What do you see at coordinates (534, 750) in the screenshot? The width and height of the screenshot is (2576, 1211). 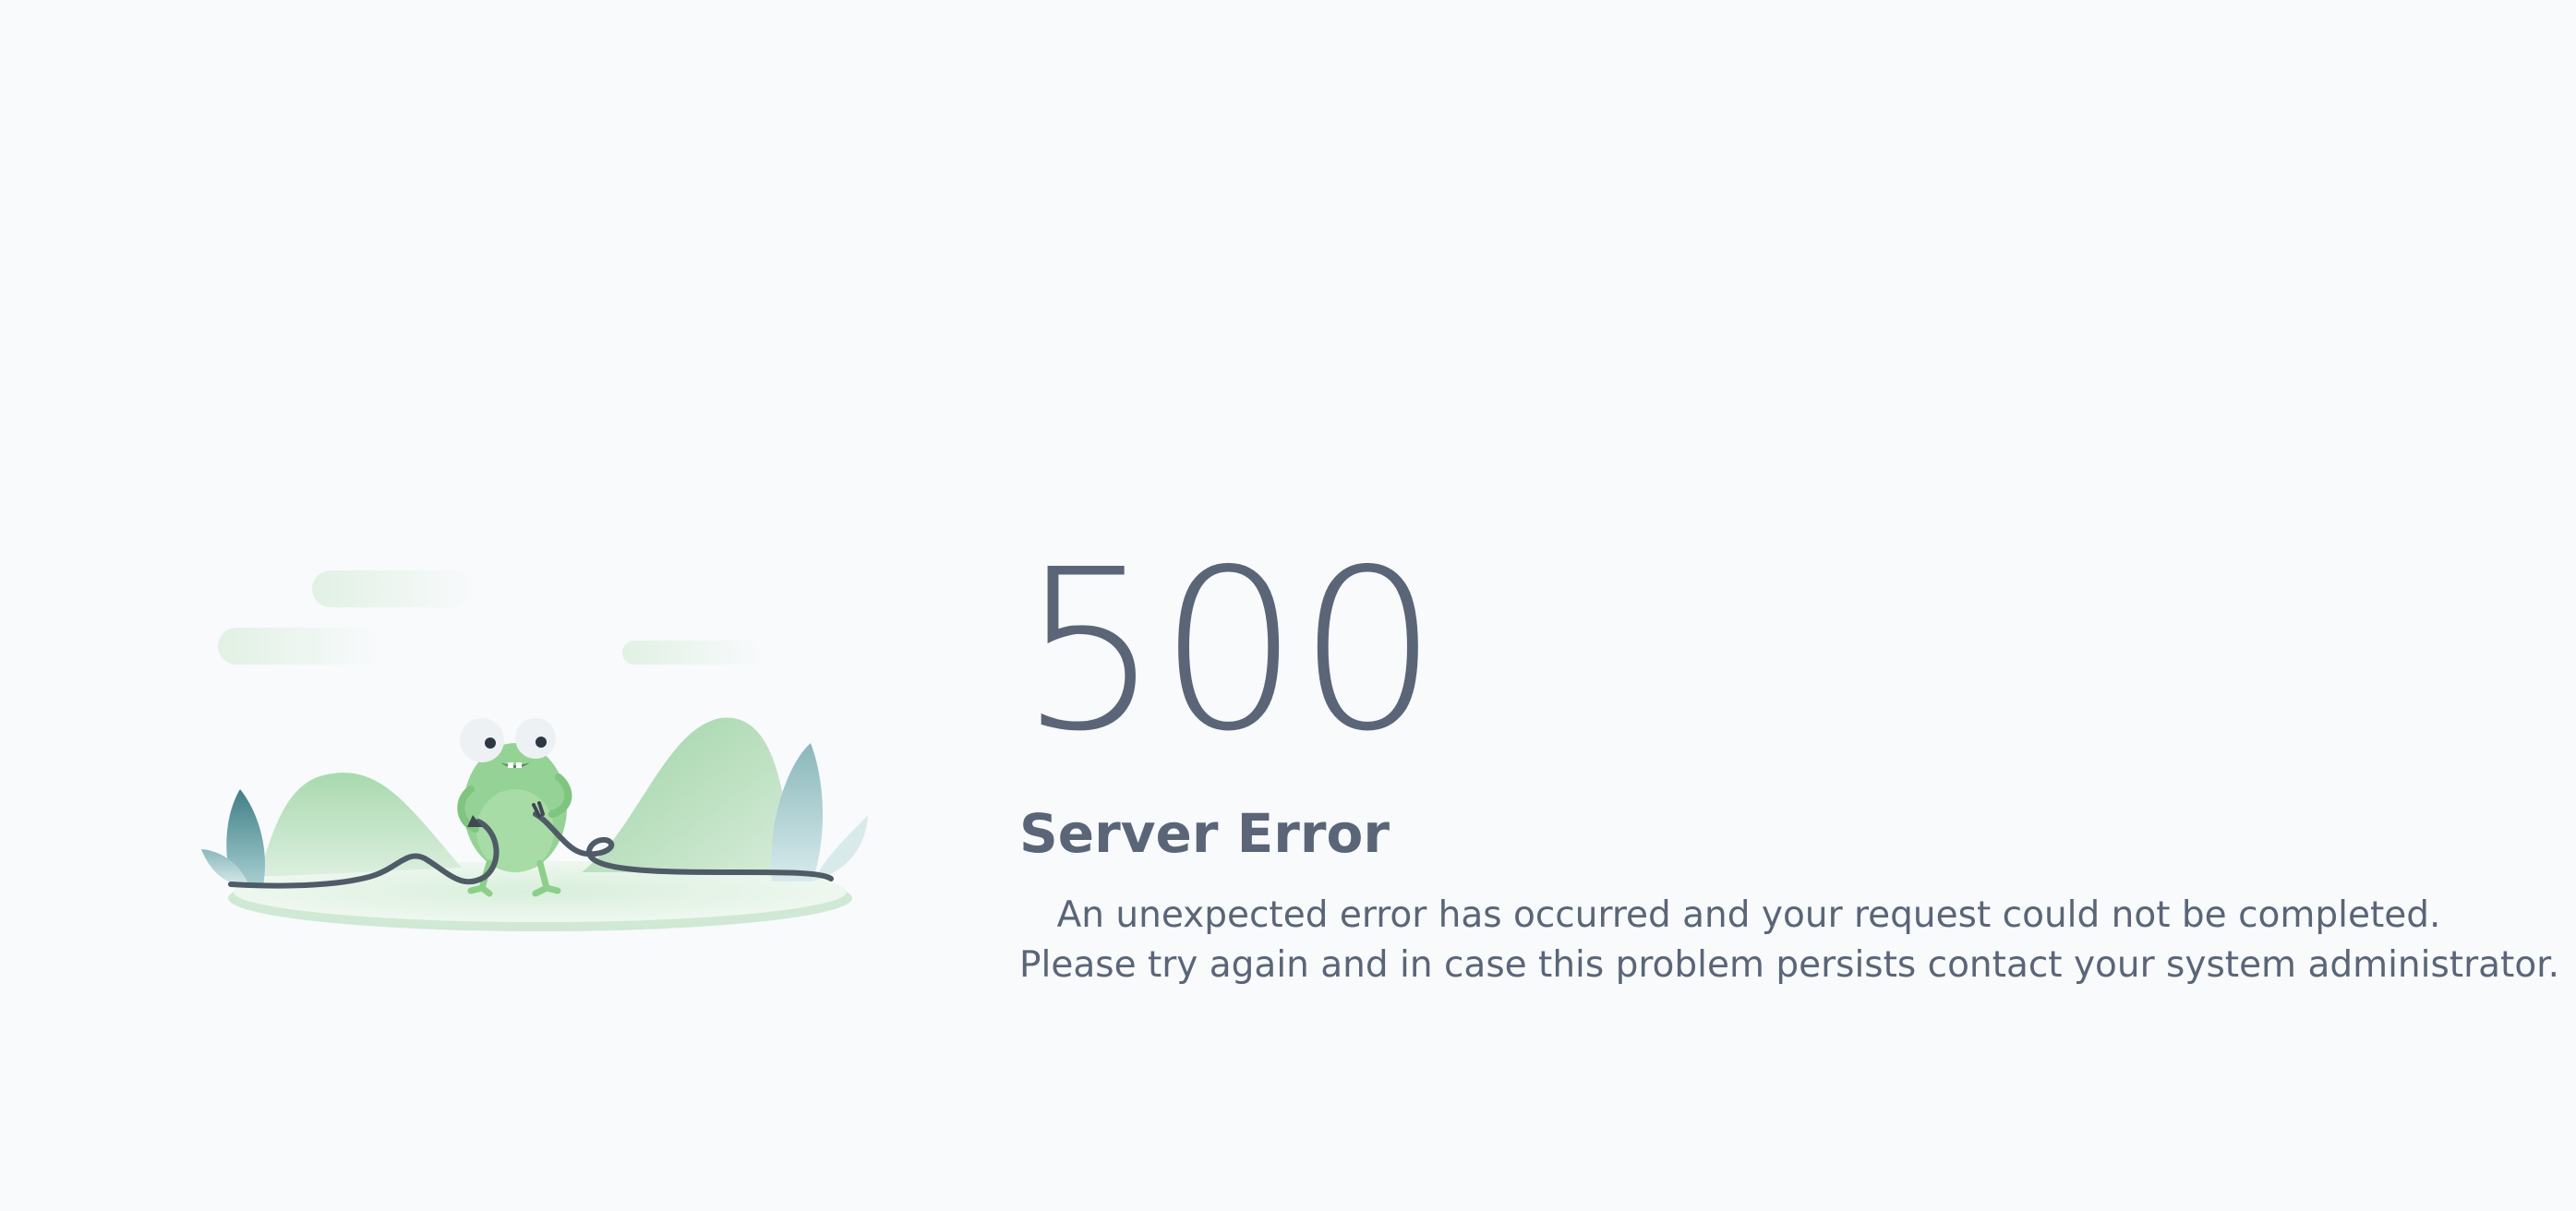 I see `frog-unplugged-illustration` at bounding box center [534, 750].